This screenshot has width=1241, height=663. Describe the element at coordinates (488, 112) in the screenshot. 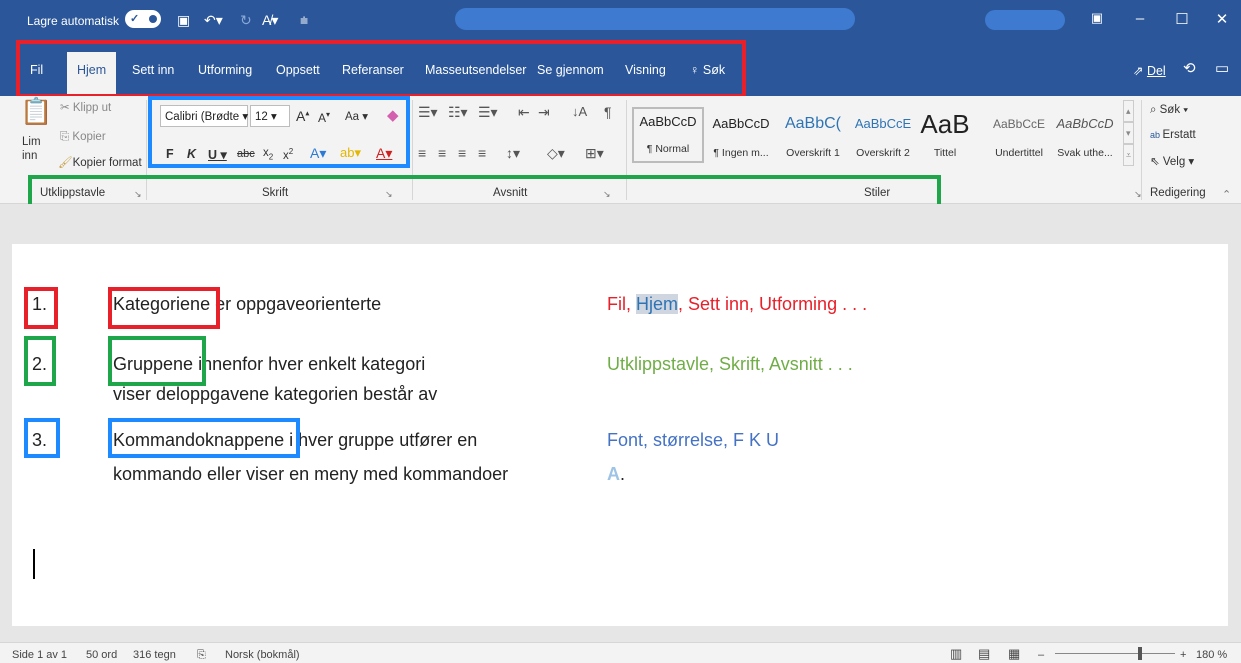

I see `multilevel-list-icon: ☰▾` at that location.